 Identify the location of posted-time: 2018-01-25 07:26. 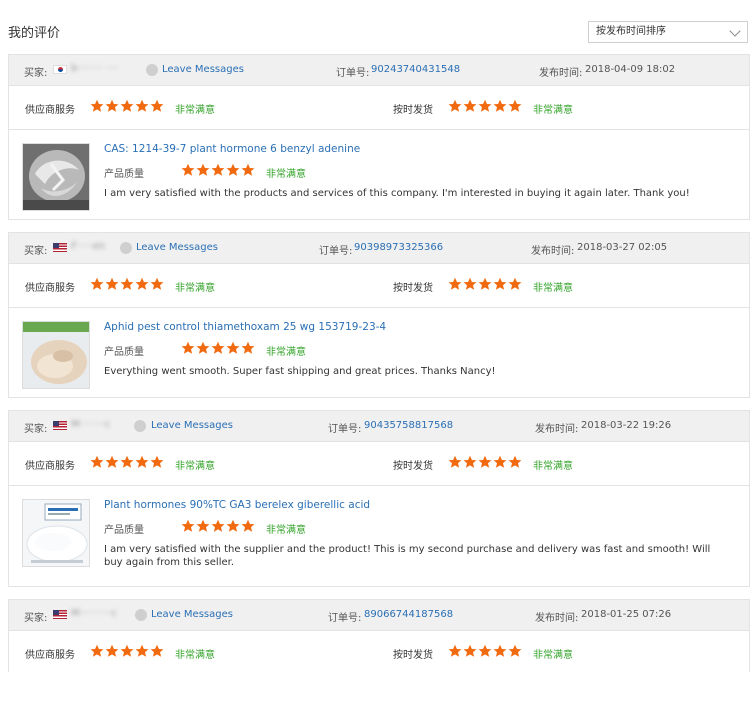
(626, 614).